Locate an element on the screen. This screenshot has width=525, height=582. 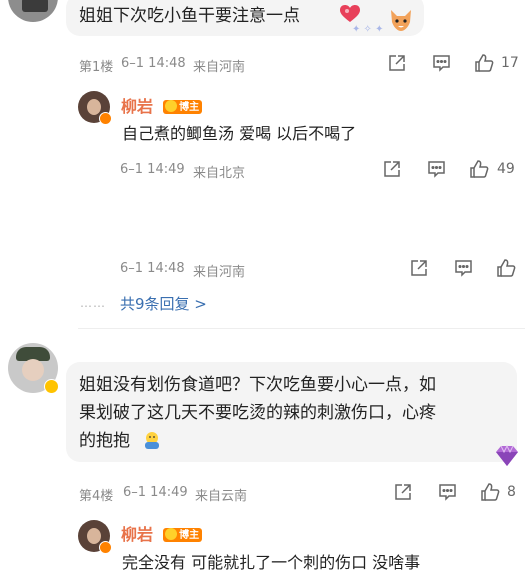
like-count: 17 is located at coordinates (510, 63).